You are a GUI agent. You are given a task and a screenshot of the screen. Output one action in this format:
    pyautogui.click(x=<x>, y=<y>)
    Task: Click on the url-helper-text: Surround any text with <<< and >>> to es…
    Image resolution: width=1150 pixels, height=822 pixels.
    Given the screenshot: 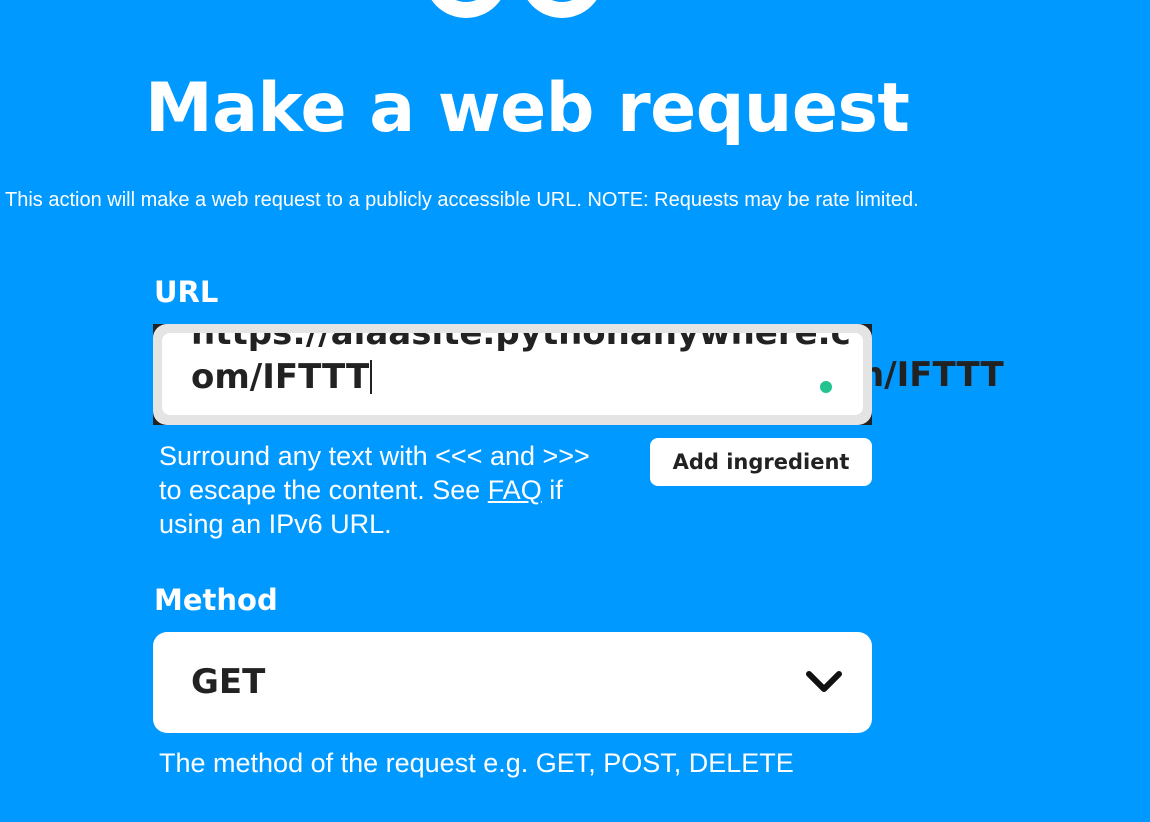 What is the action you would take?
    pyautogui.click(x=379, y=490)
    